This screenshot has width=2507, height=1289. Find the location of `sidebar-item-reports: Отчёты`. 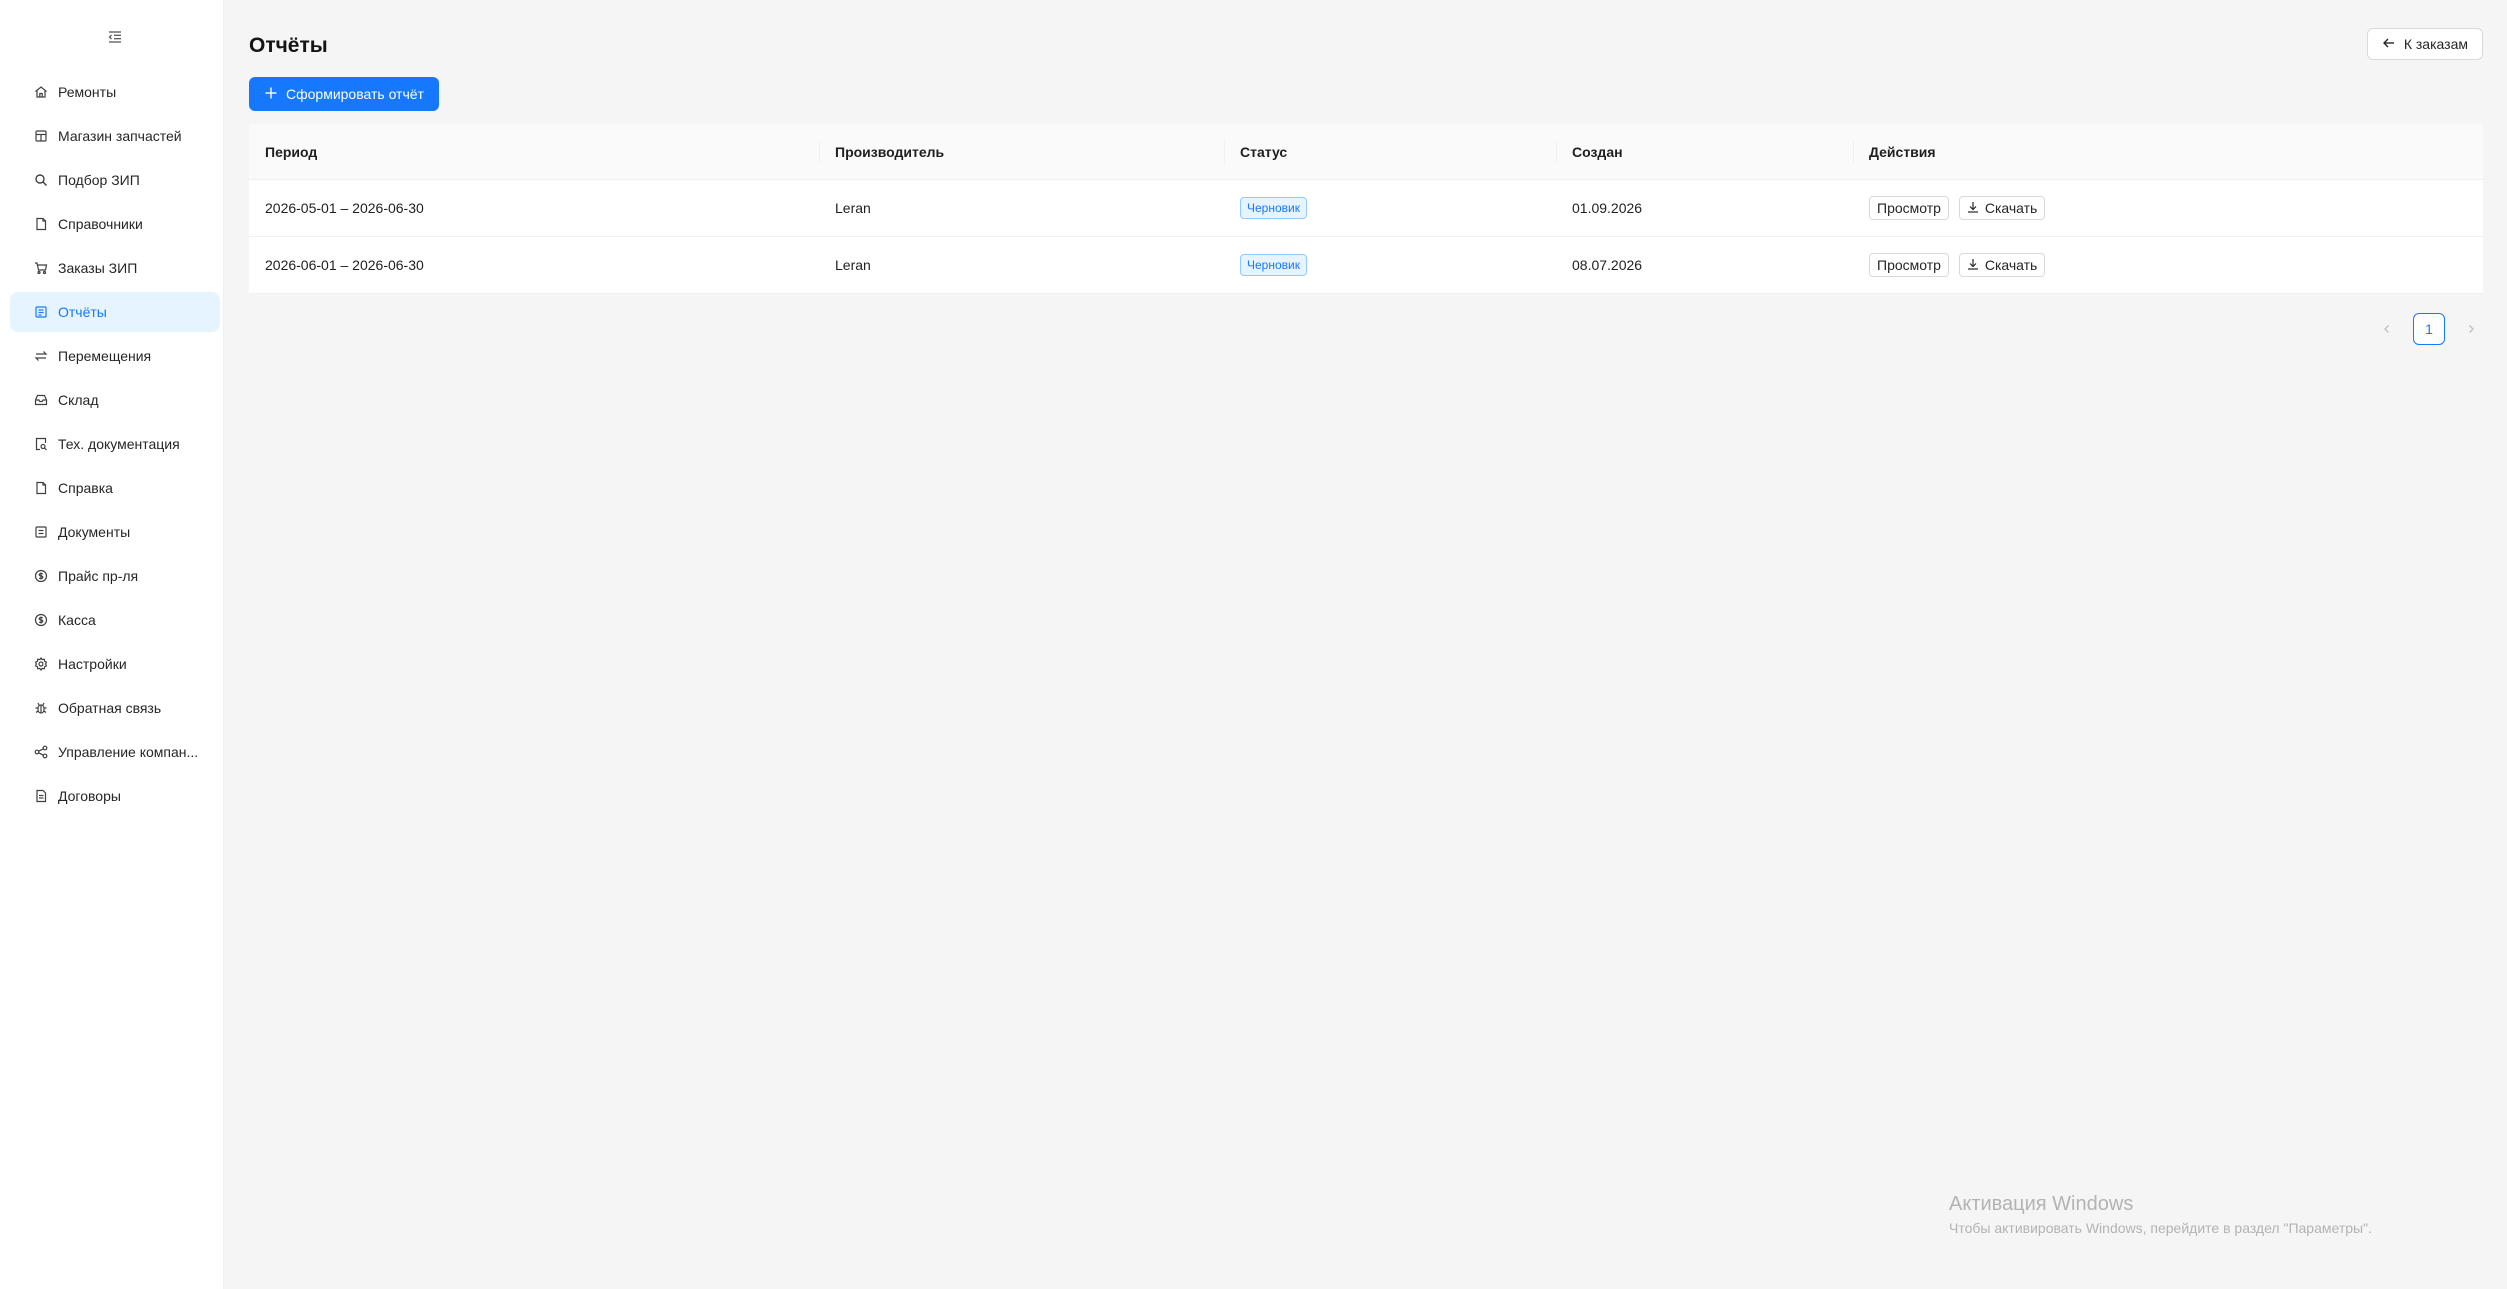

sidebar-item-reports: Отчёты is located at coordinates (115, 312).